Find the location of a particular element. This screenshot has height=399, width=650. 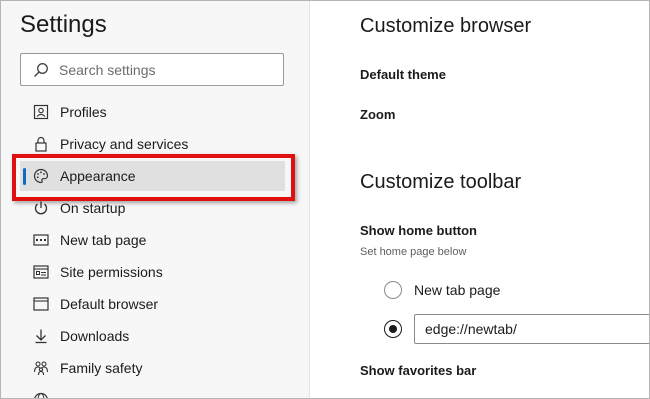

sidebar-item-downloads: Downloads is located at coordinates (152, 336).